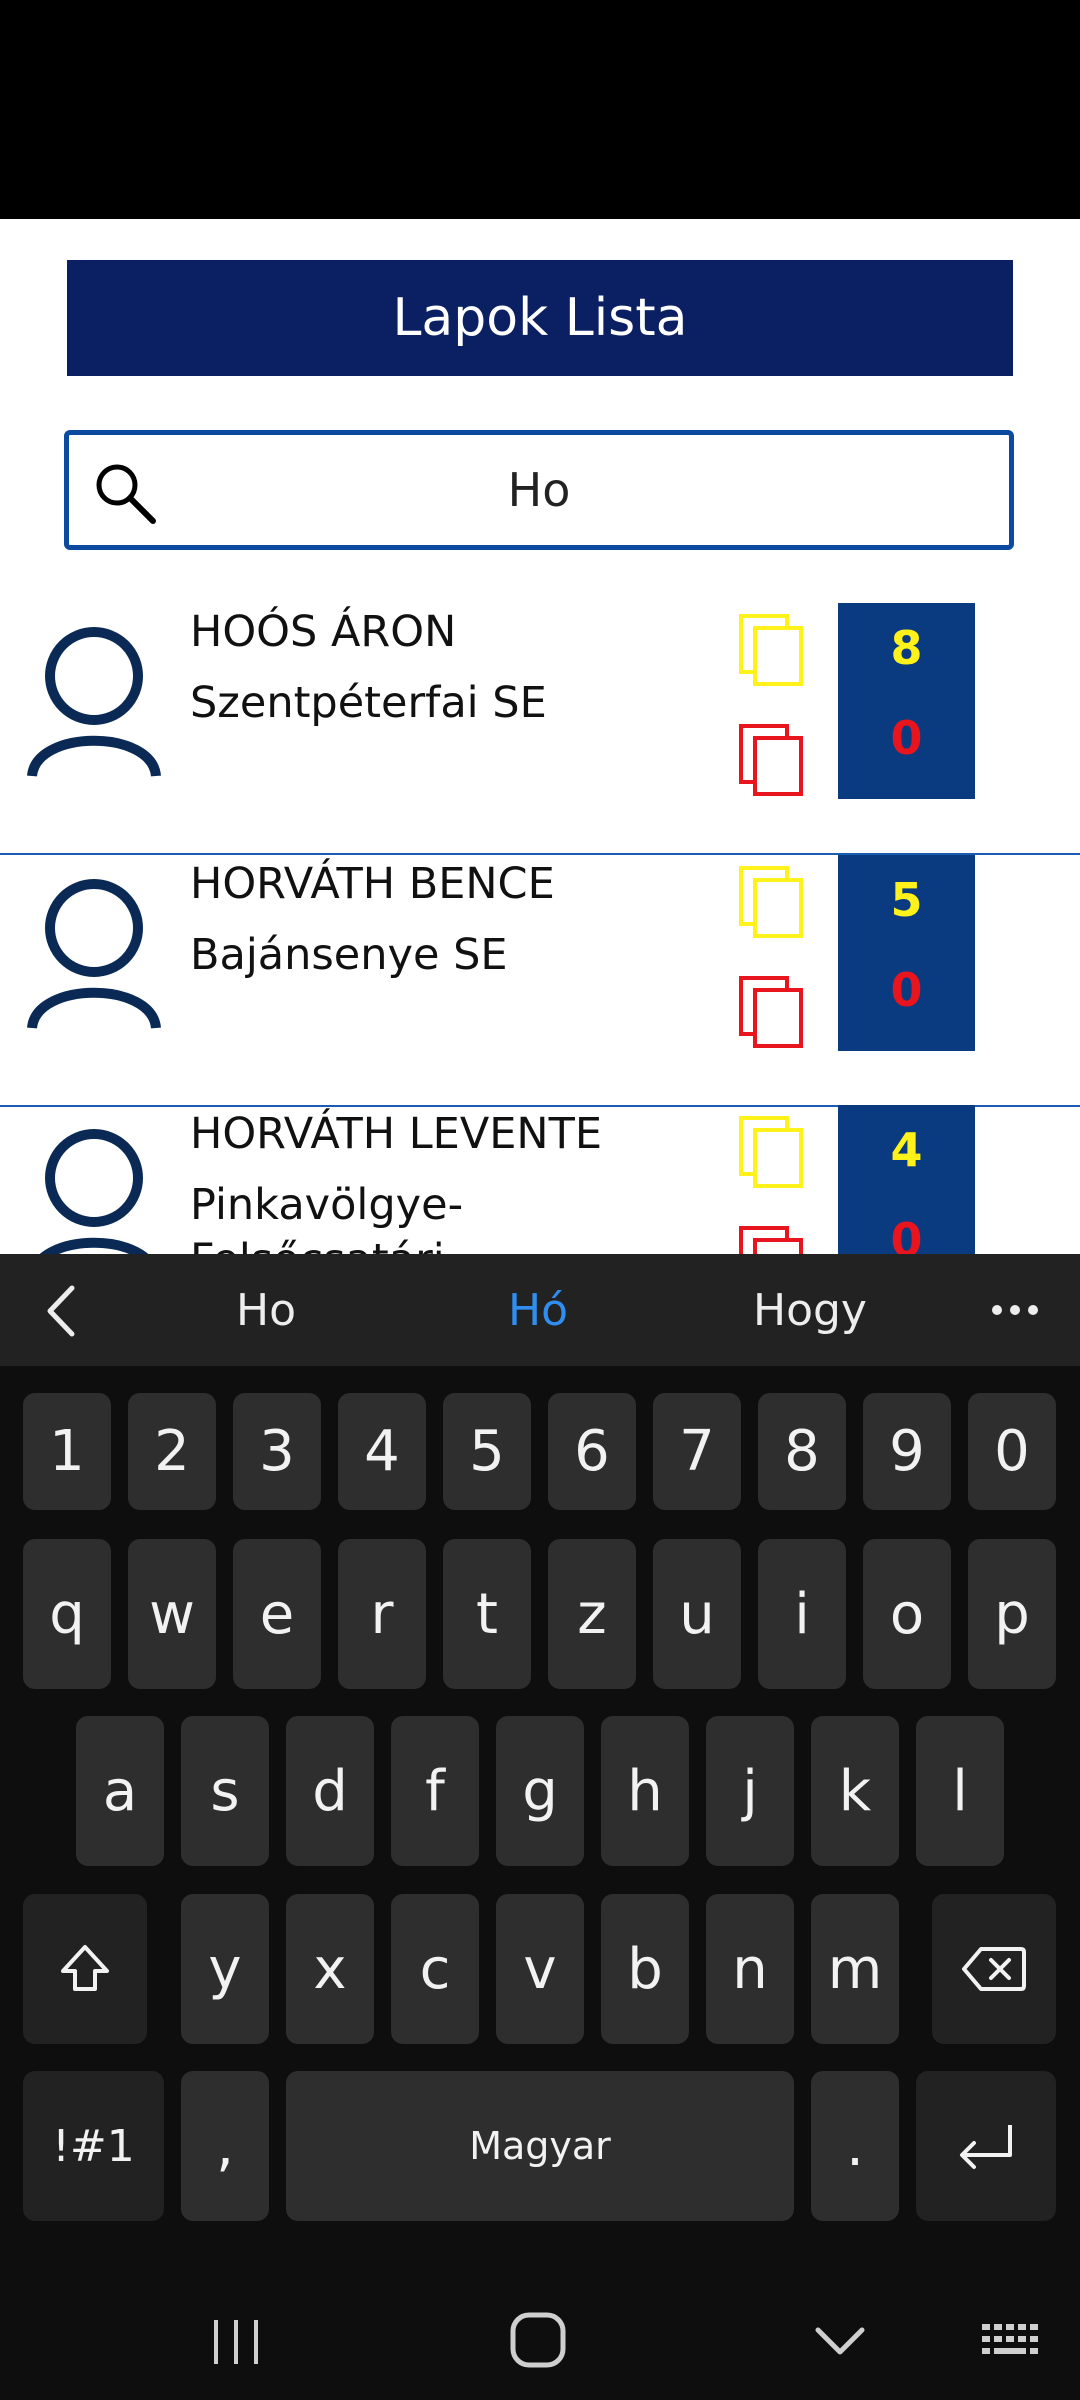 The height and width of the screenshot is (2400, 1080). I want to click on period-key: ., so click(855, 2146).